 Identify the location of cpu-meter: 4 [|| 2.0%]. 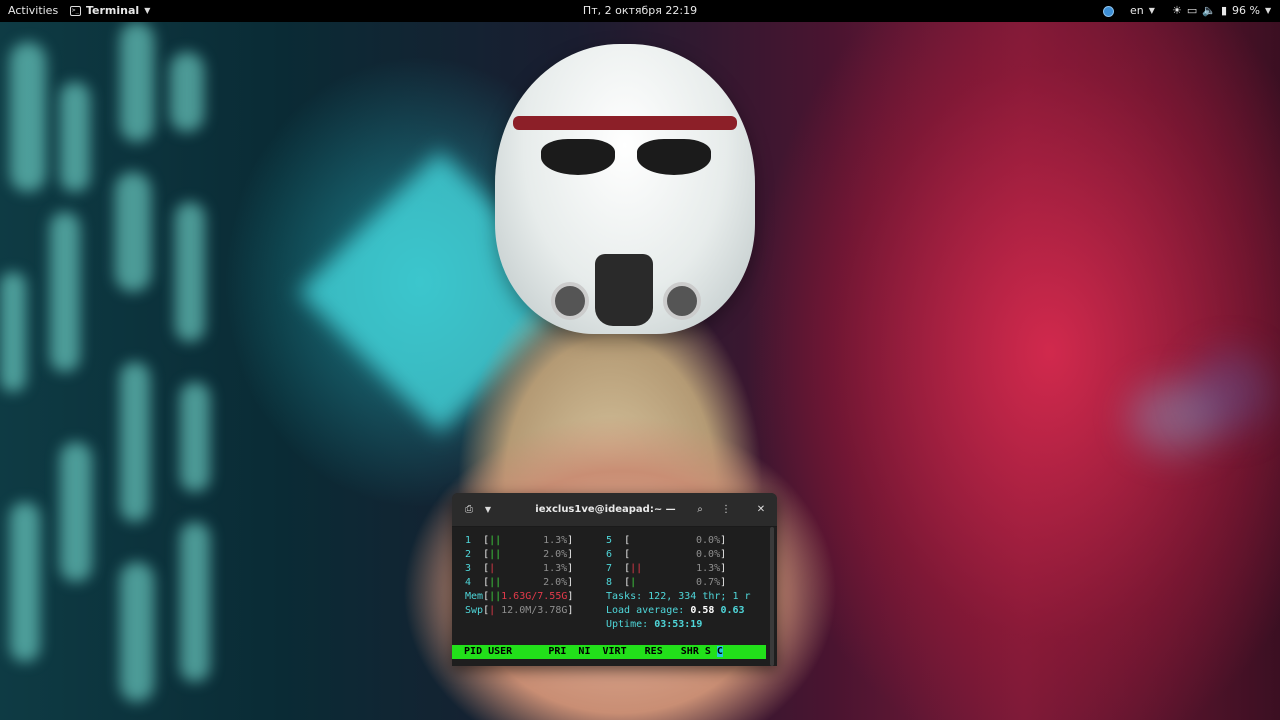
(519, 582).